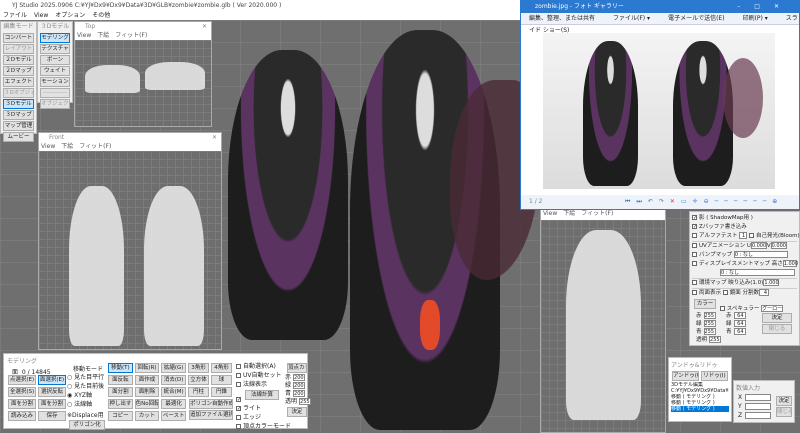  What do you see at coordinates (603, 326) in the screenshot?
I see `side-viewport` at bounding box center [603, 326].